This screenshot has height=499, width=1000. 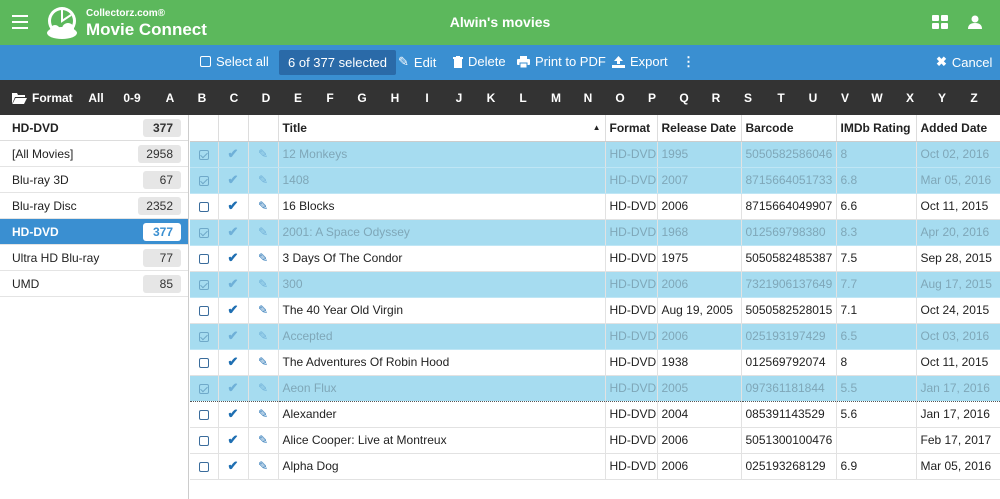 I want to click on letter-filter-b: B, so click(x=202, y=98).